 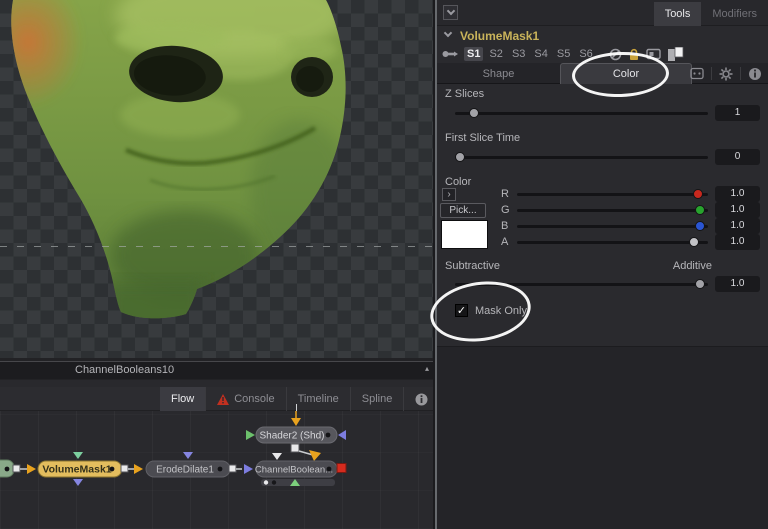 I want to click on node-shader2-label: Shader2 (Shd), so click(x=291, y=436).